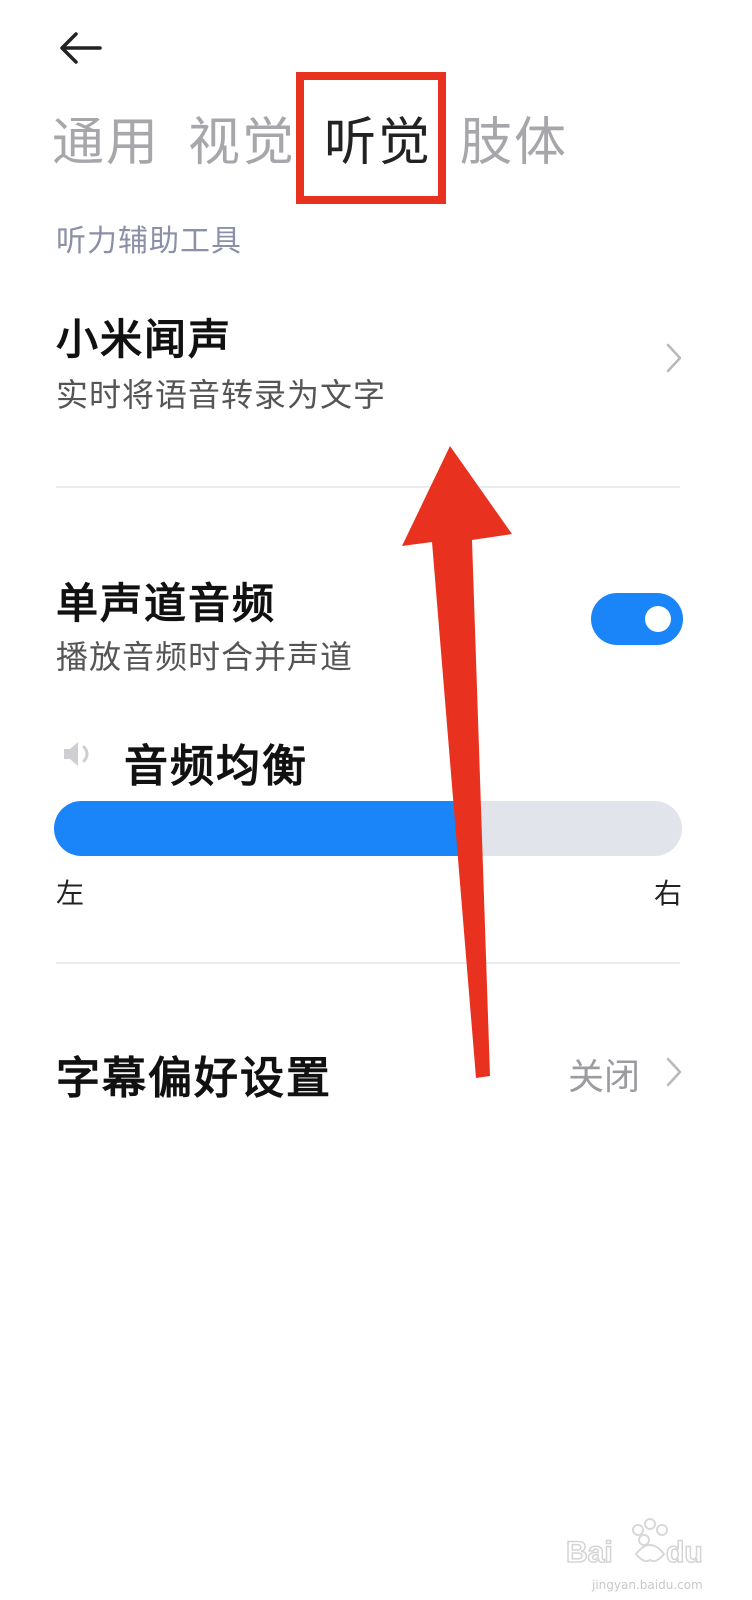  What do you see at coordinates (205, 657) in the screenshot?
I see `mono-audio-subtitle: 播放音频时合并声道` at bounding box center [205, 657].